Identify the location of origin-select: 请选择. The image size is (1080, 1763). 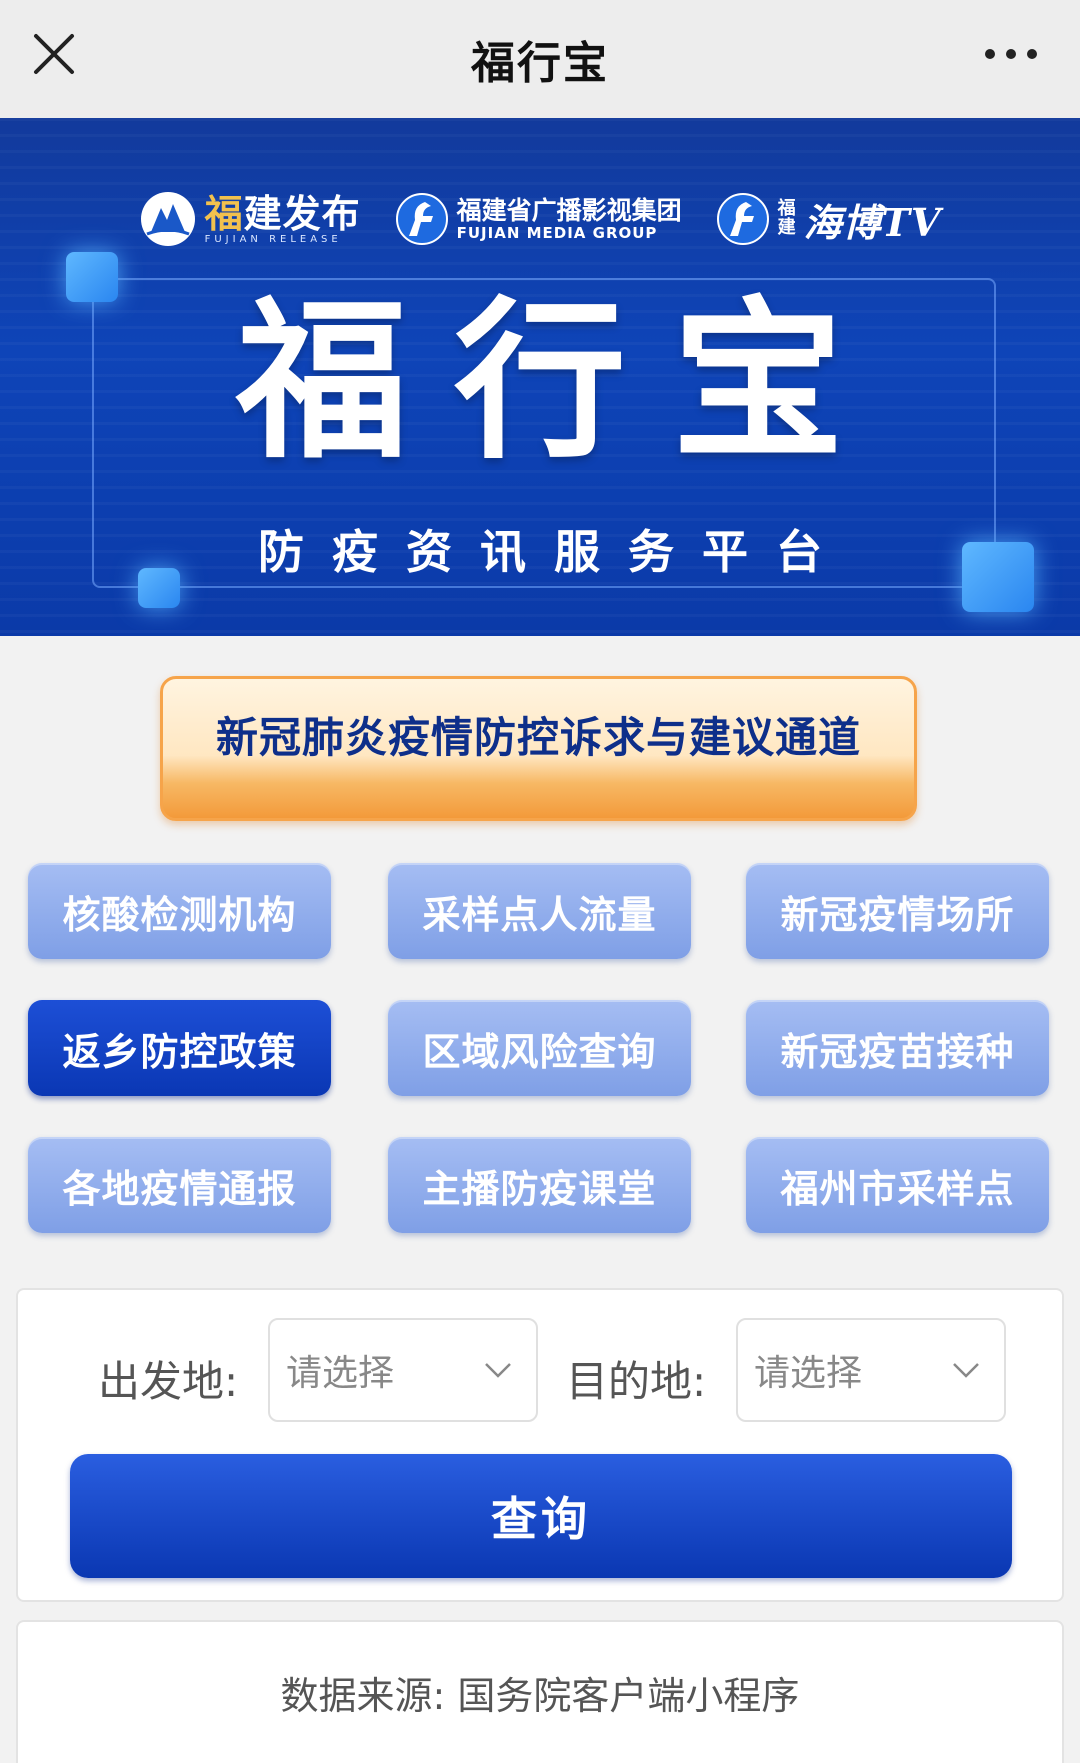
(403, 1370).